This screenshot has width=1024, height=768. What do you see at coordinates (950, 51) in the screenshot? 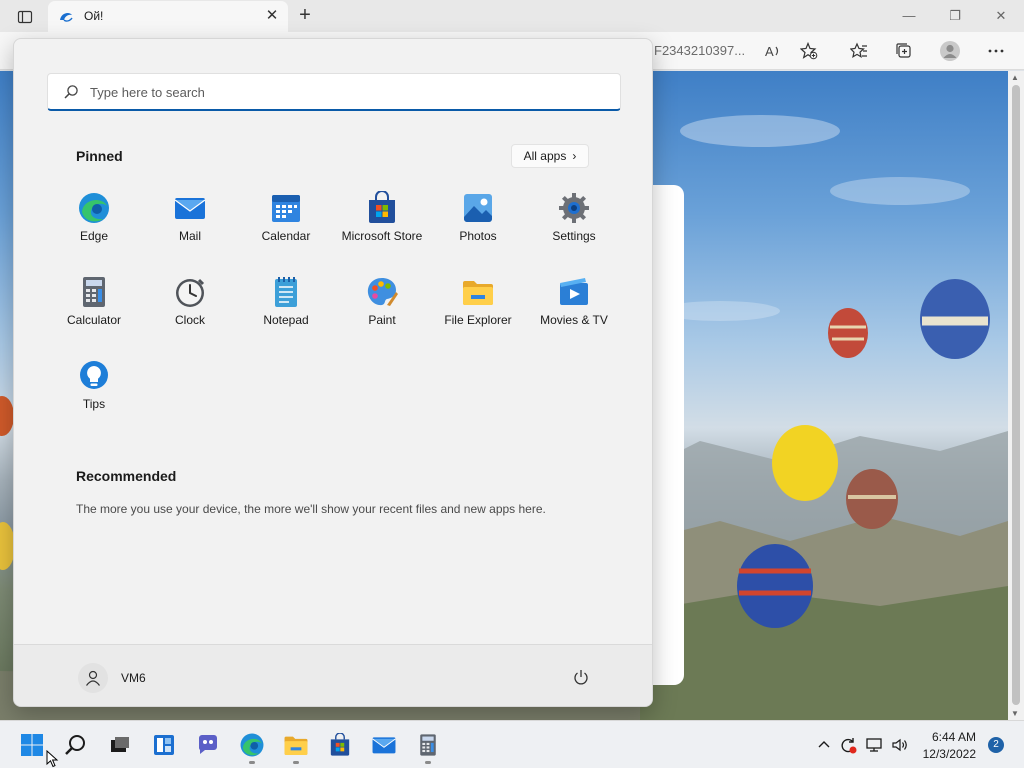
I see `profile-avatar` at bounding box center [950, 51].